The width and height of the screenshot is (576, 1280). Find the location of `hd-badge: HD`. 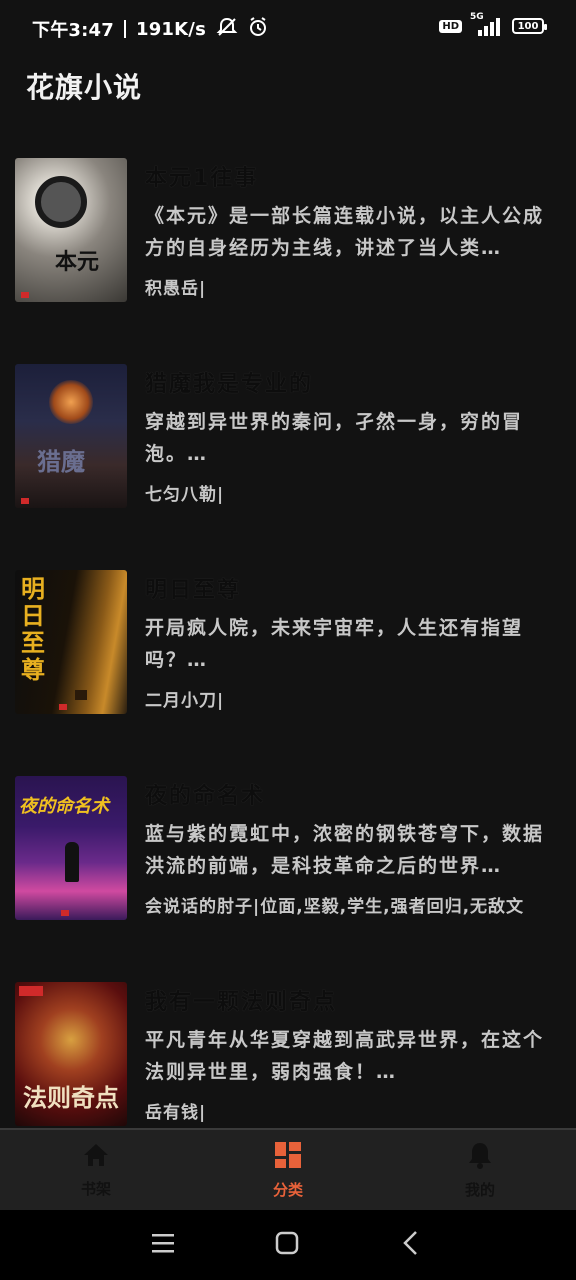

hd-badge: HD is located at coordinates (450, 26).